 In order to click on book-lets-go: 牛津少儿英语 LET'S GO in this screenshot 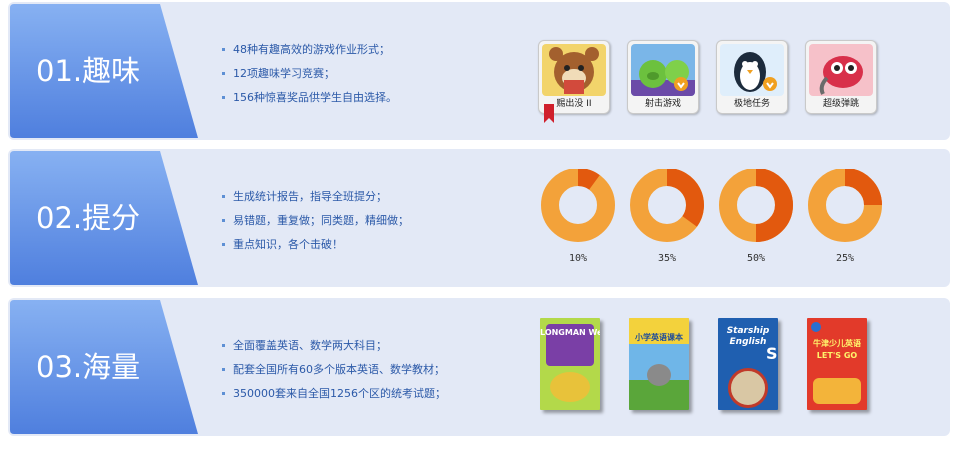, I will do `click(839, 367)`.